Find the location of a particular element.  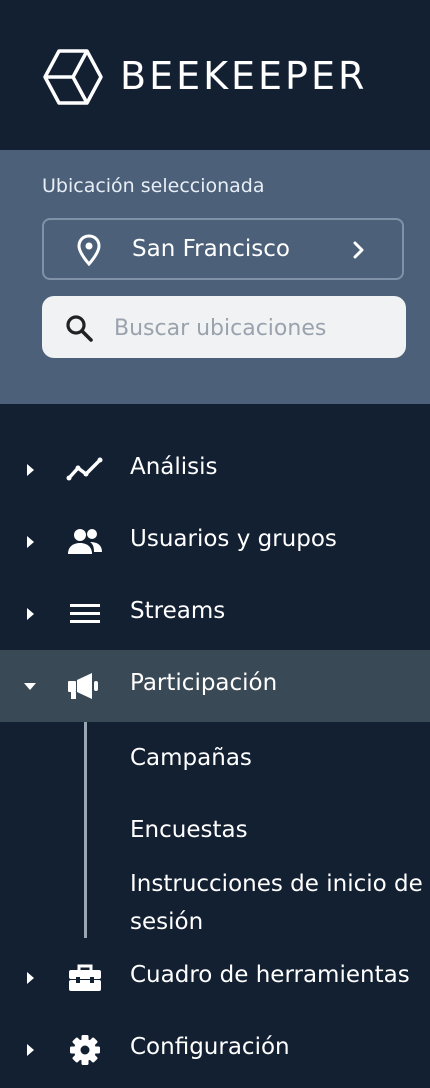

chevron-right-icon is located at coordinates (358, 250).